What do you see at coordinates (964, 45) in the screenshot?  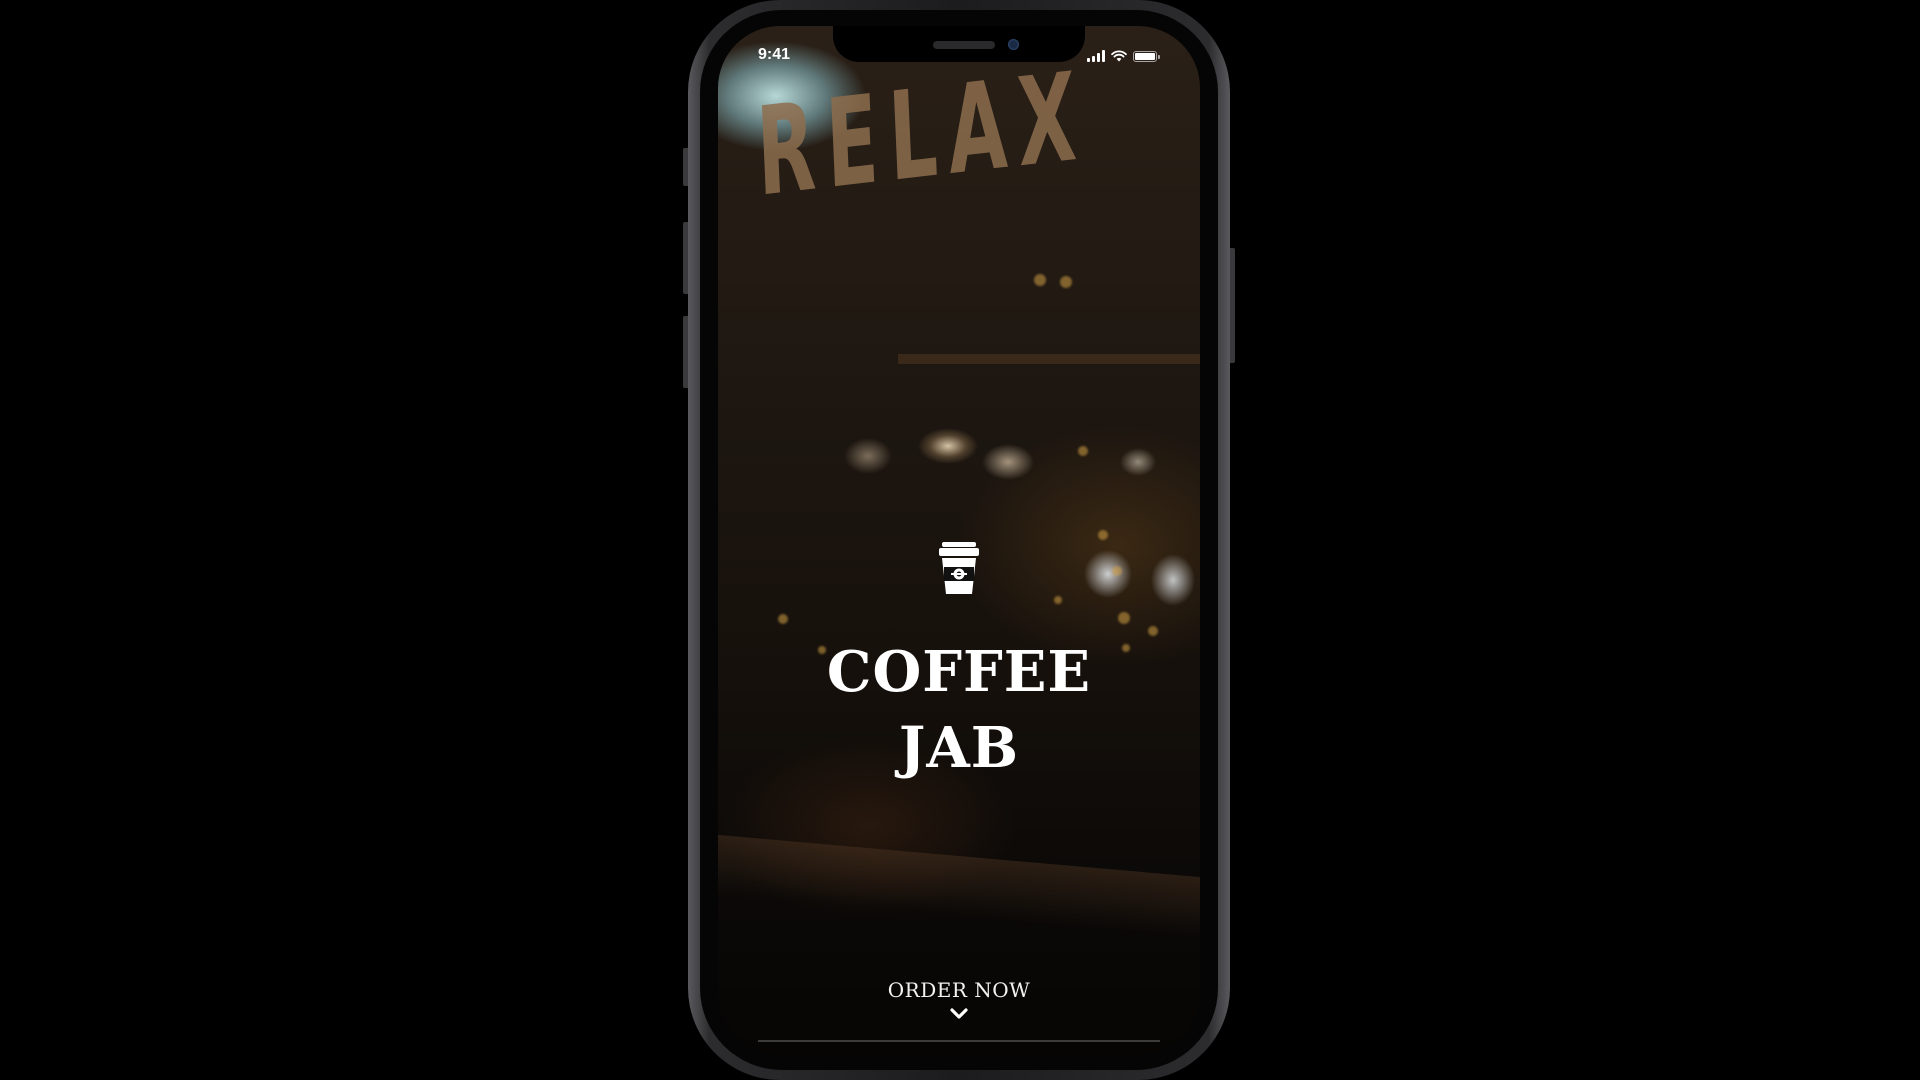 I see `earpiece-speaker` at bounding box center [964, 45].